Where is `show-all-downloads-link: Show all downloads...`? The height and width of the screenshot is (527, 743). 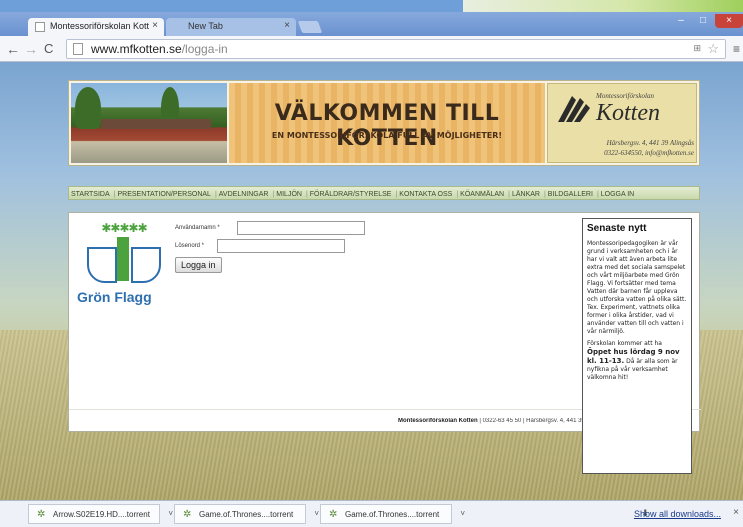
show-all-downloads-link: Show all downloads... is located at coordinates (677, 514).